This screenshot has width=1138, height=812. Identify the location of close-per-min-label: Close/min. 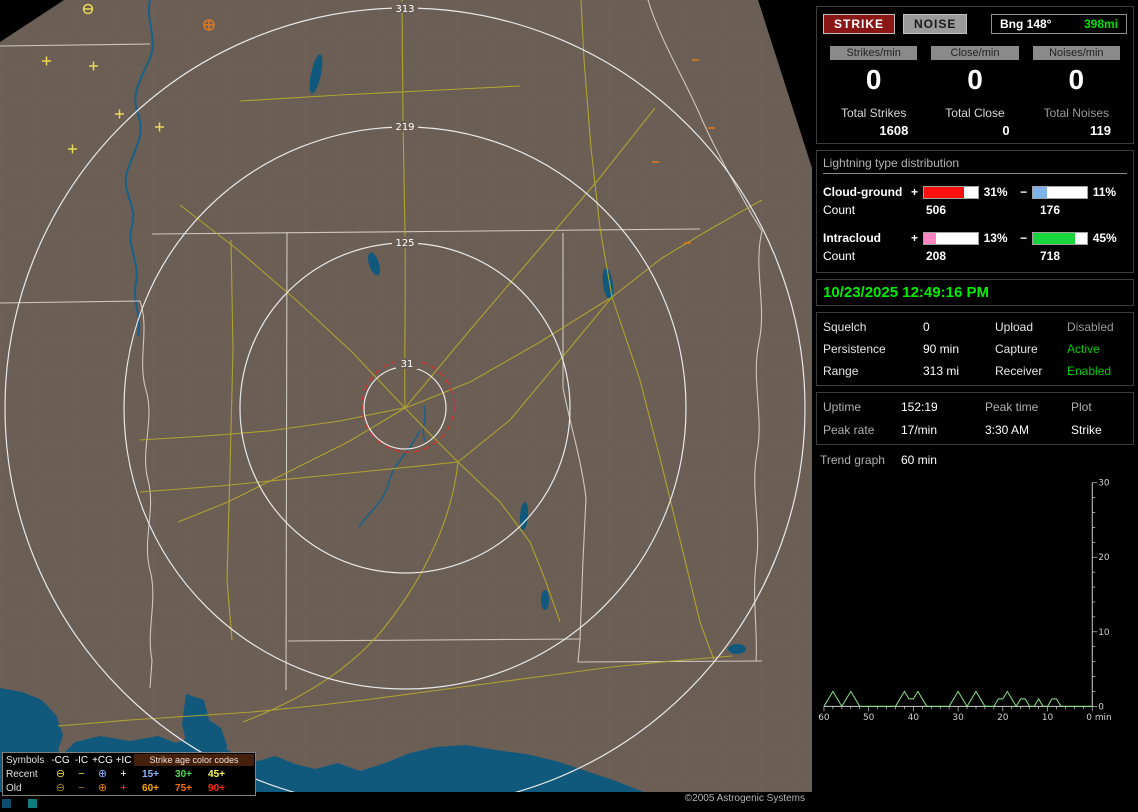
(975, 53).